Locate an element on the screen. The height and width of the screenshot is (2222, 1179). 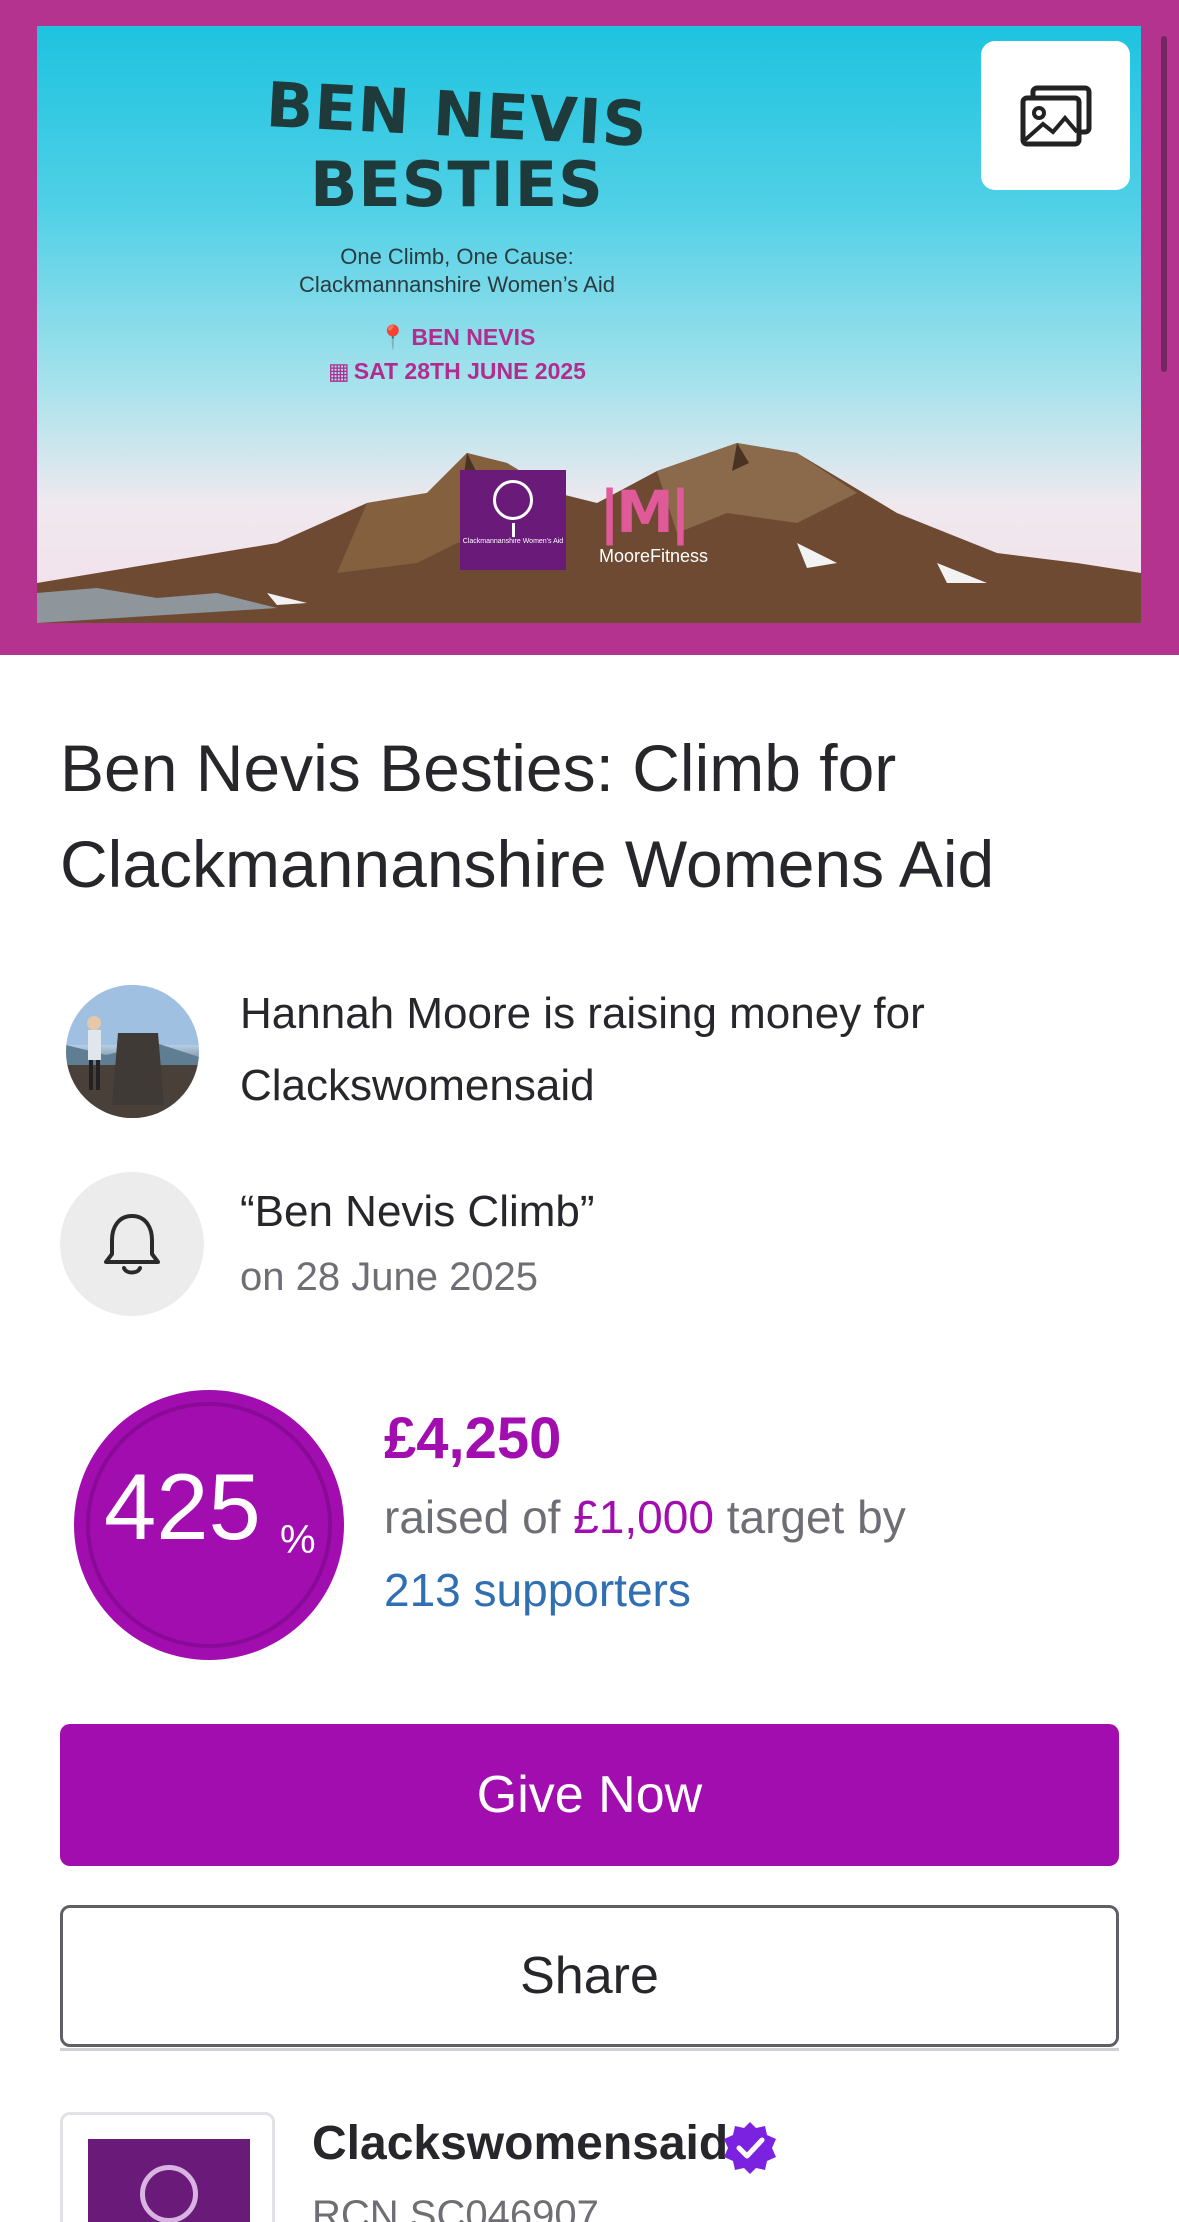
event-date: on 28 June 2025 is located at coordinates (389, 1277).